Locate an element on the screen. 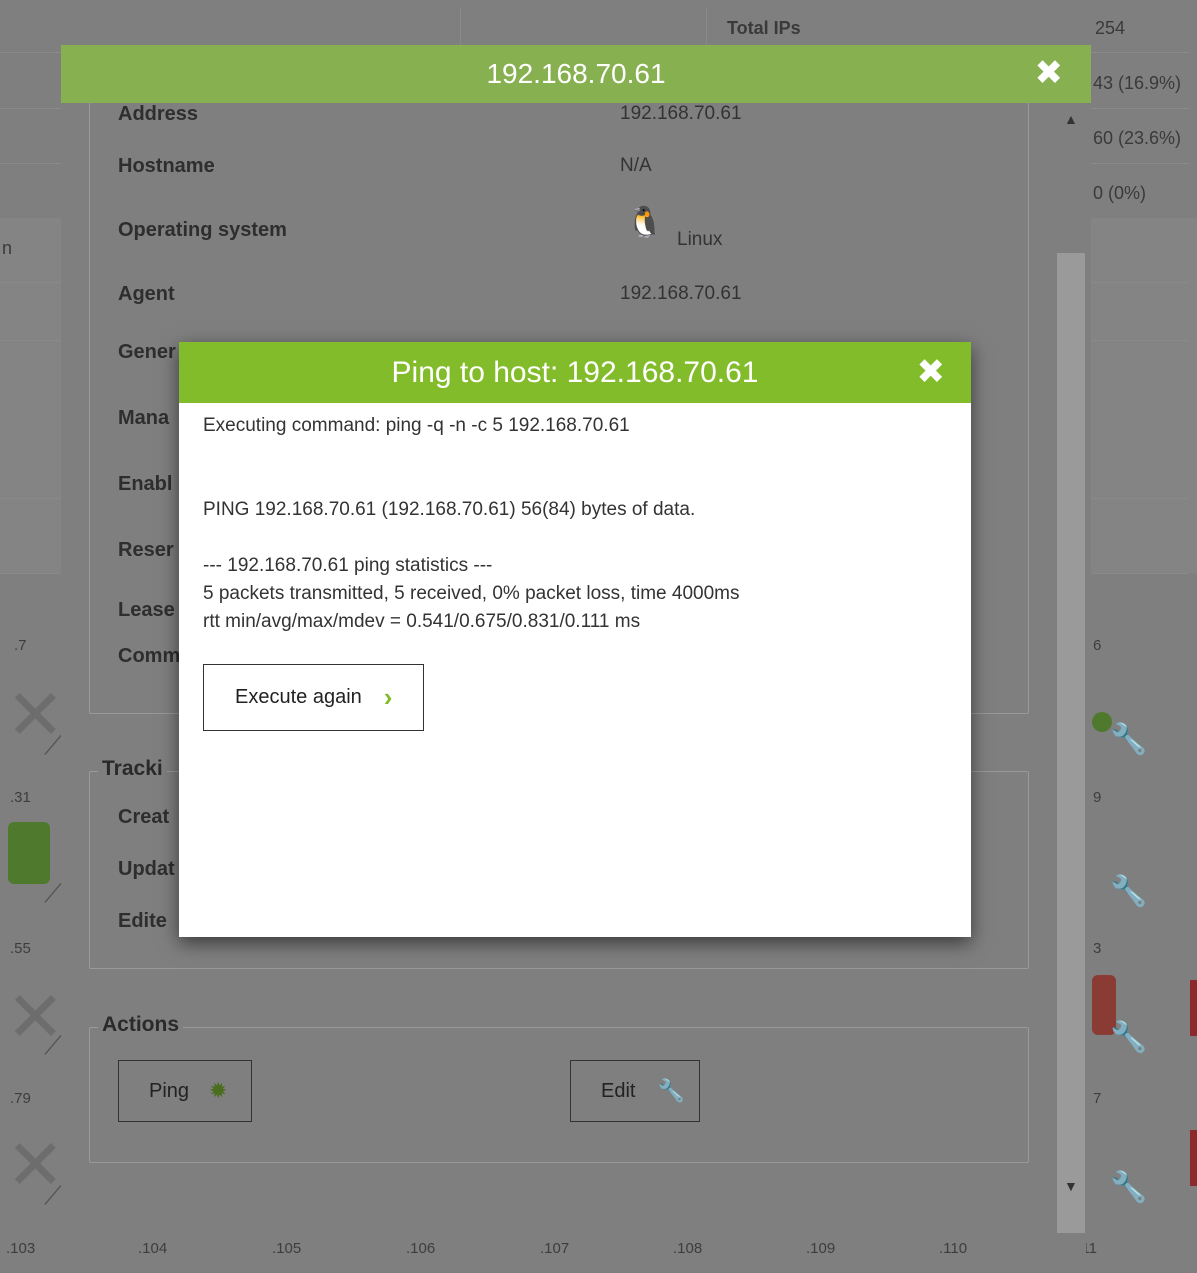 This screenshot has height=1273, width=1197. edit-button: Edit 🔧 is located at coordinates (635, 1091).